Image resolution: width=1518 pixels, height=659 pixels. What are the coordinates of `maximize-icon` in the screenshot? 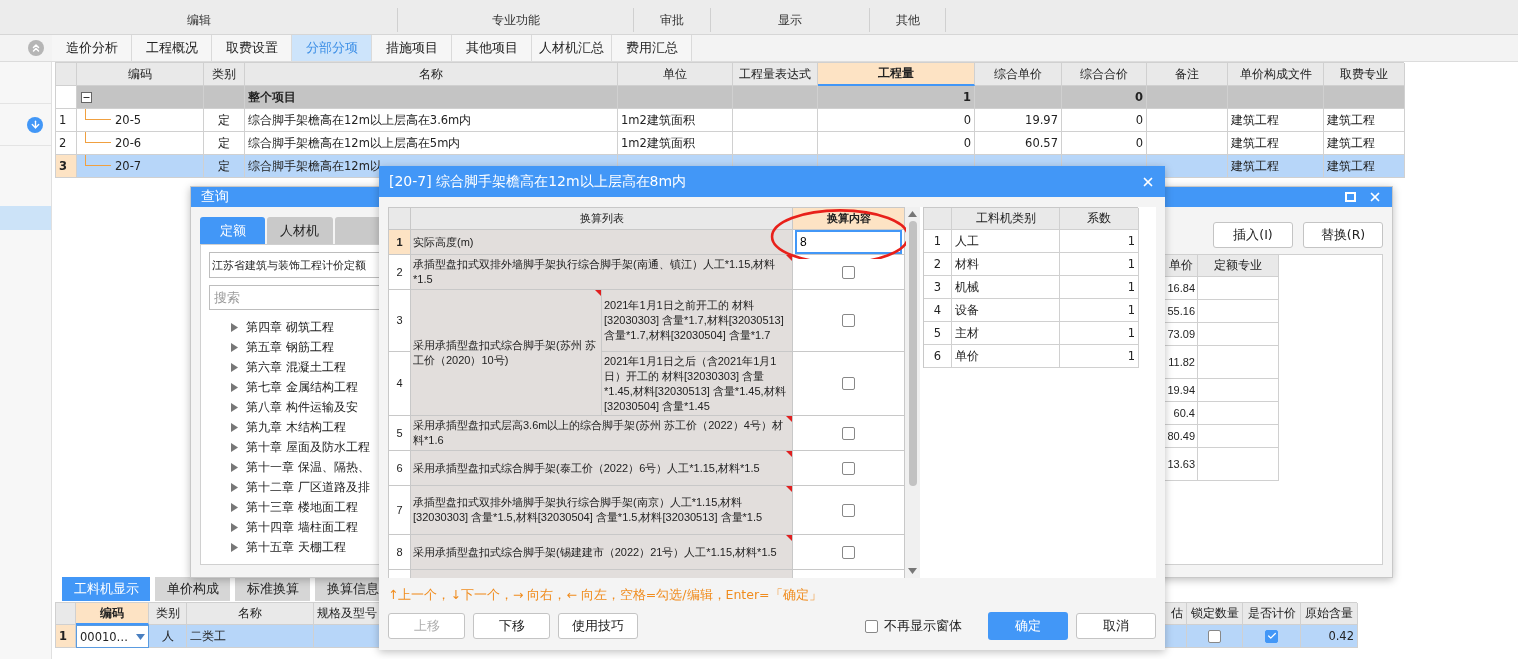 It's located at (1350, 197).